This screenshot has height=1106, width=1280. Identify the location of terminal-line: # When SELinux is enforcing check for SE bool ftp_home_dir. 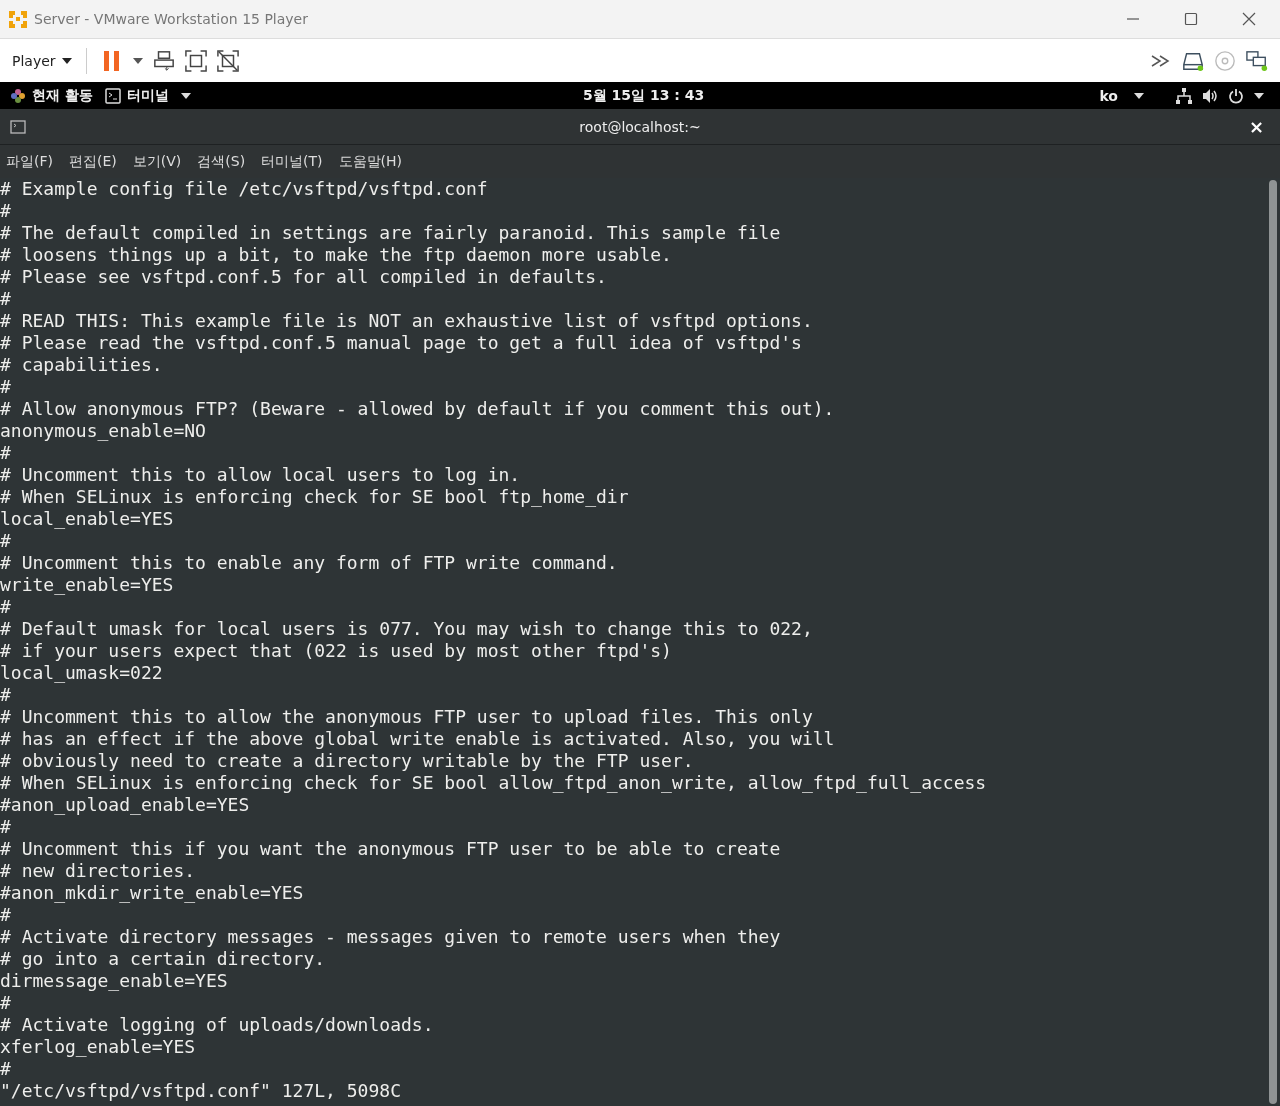
(314, 497).